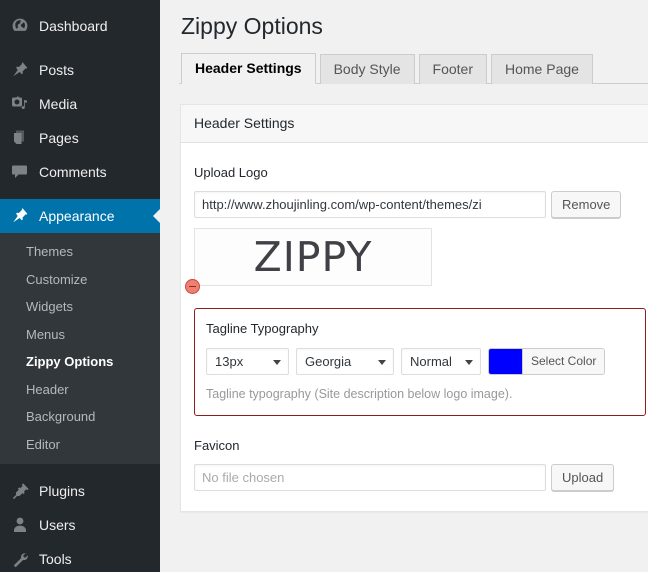  What do you see at coordinates (80, 362) in the screenshot?
I see `sidebar-subitem-zippy-options: Zippy Options` at bounding box center [80, 362].